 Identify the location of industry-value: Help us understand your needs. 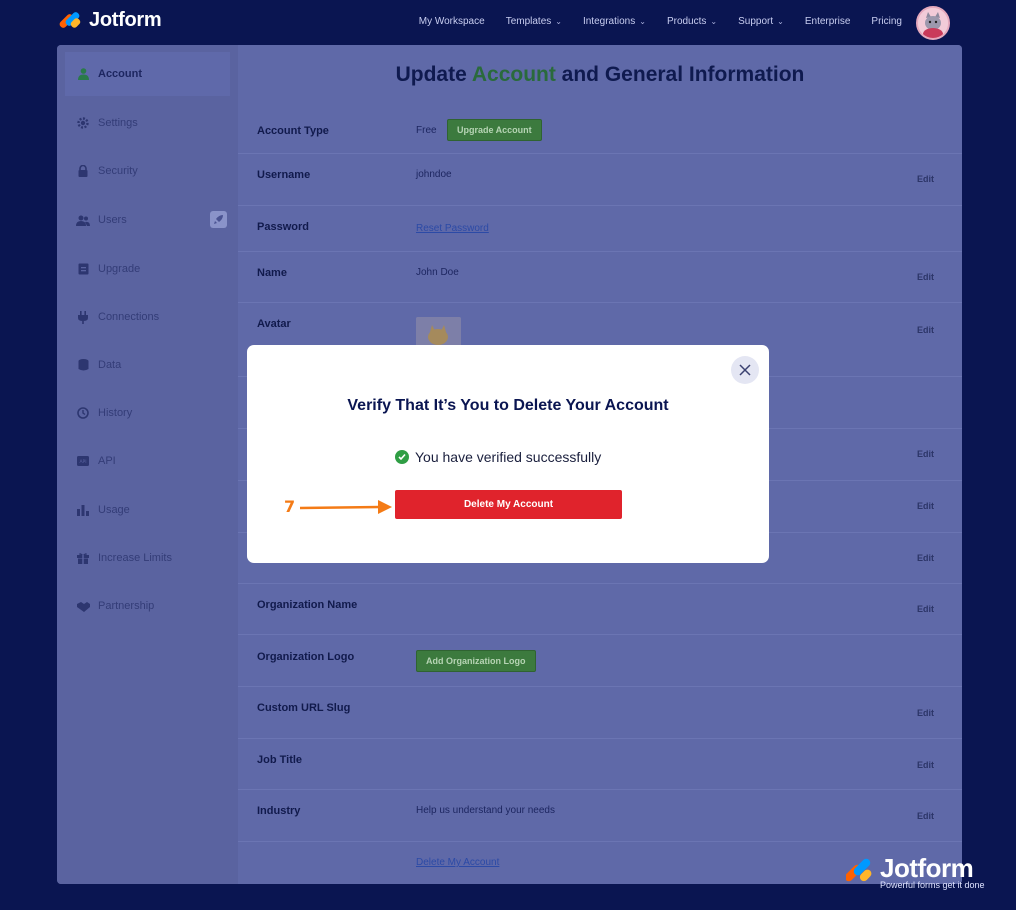
(485, 810).